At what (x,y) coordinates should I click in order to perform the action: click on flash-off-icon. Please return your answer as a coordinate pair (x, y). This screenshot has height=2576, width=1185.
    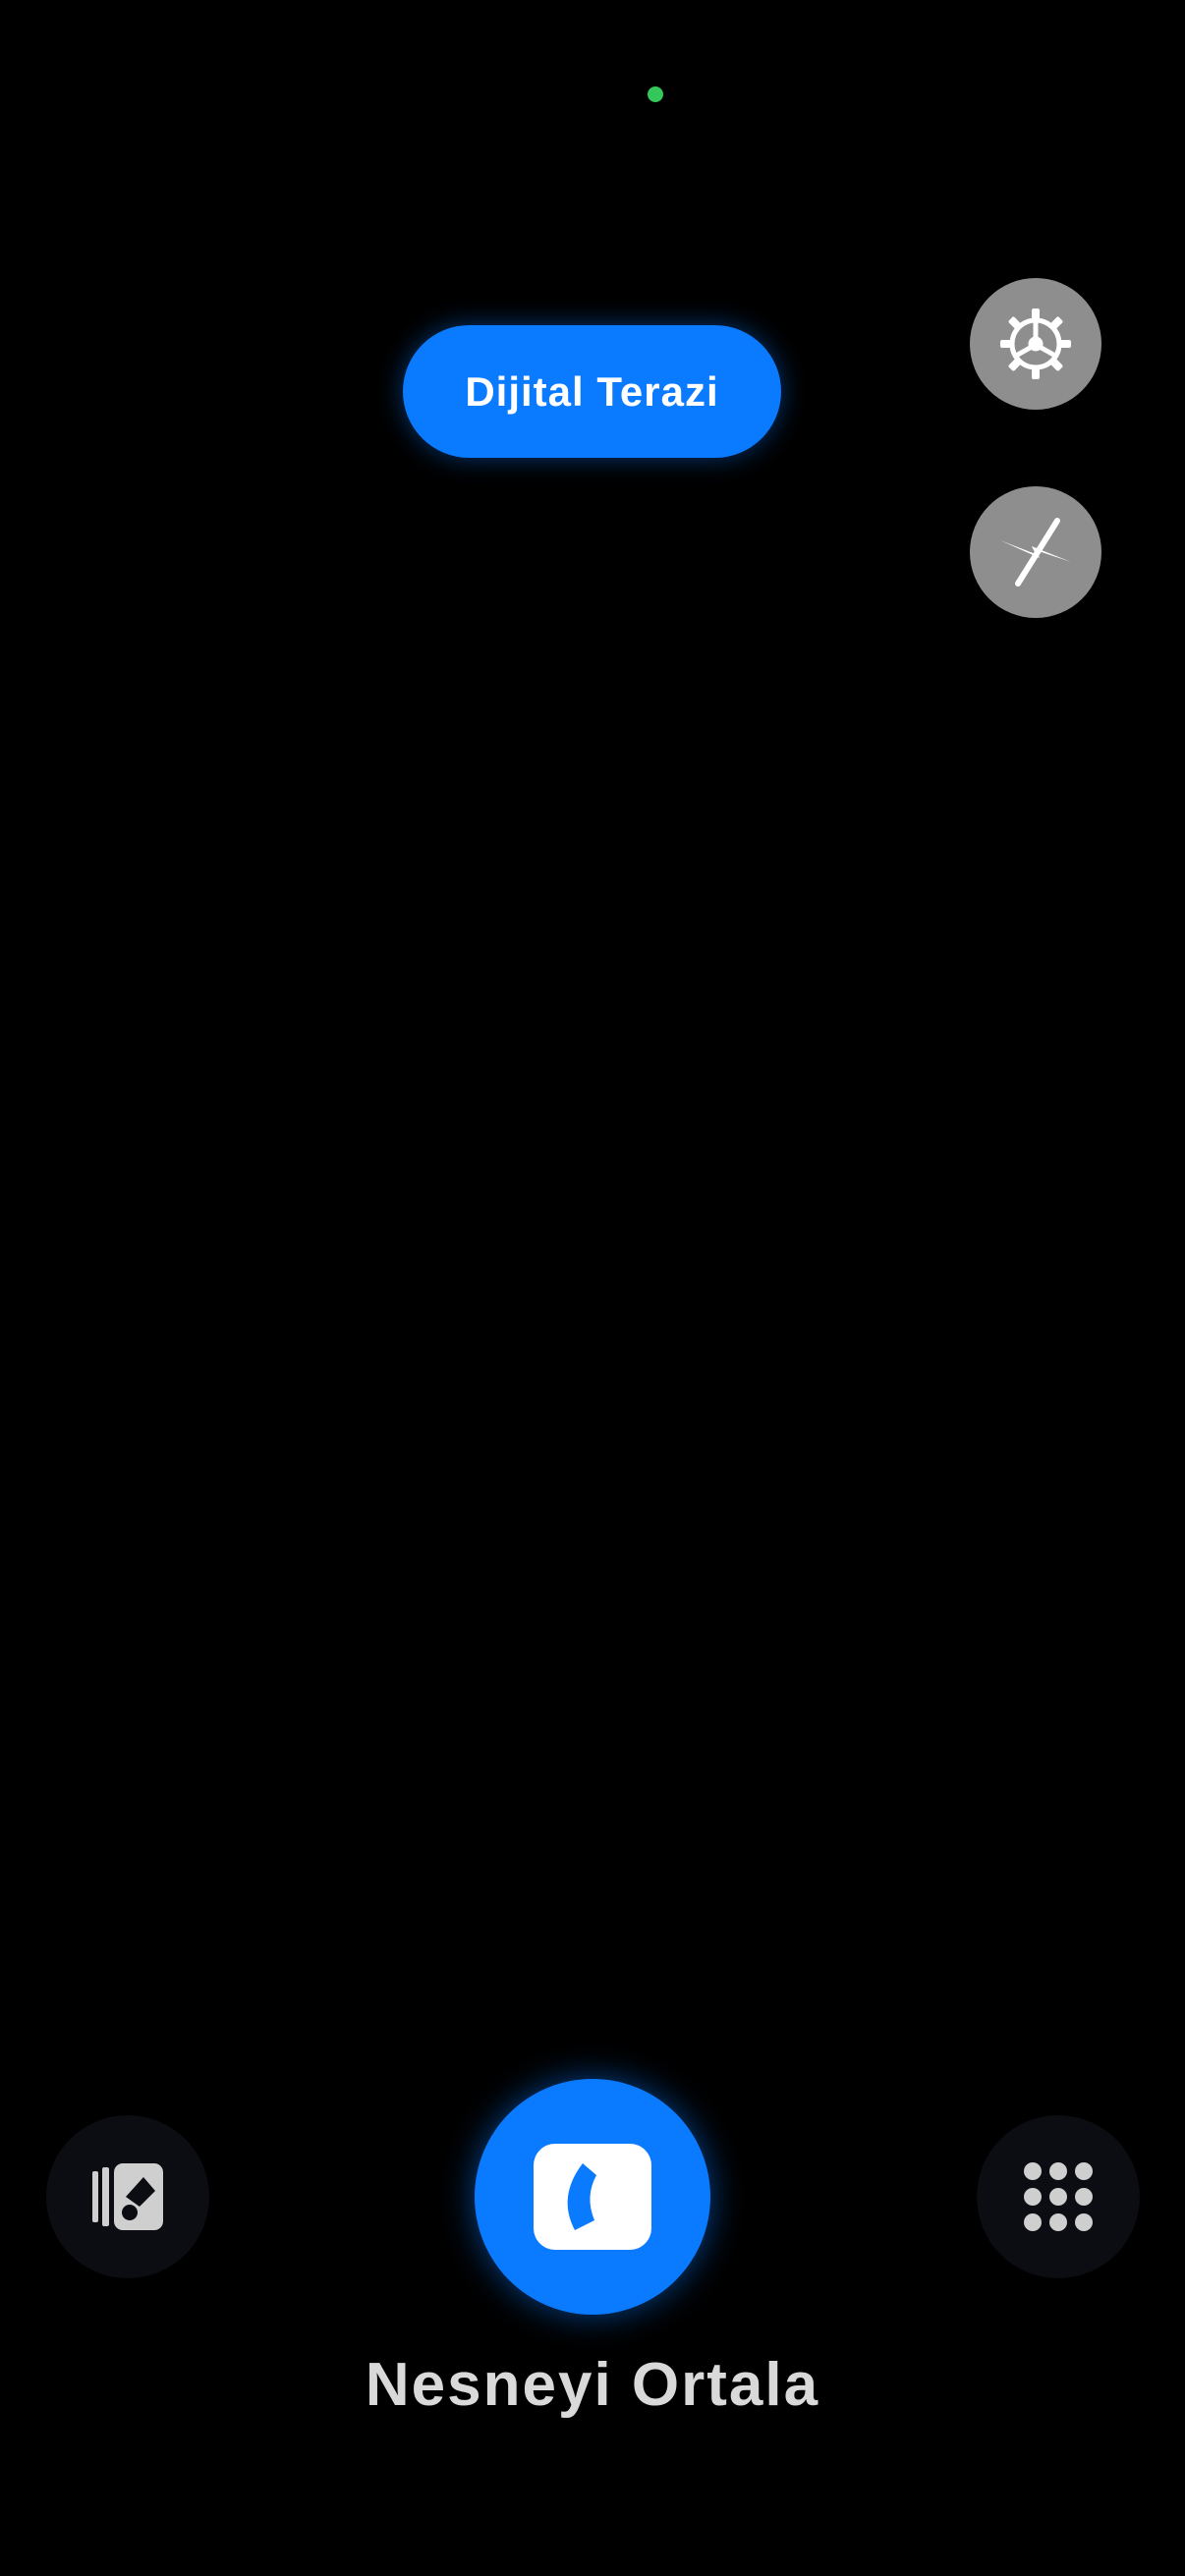
    Looking at the image, I should click on (1035, 552).